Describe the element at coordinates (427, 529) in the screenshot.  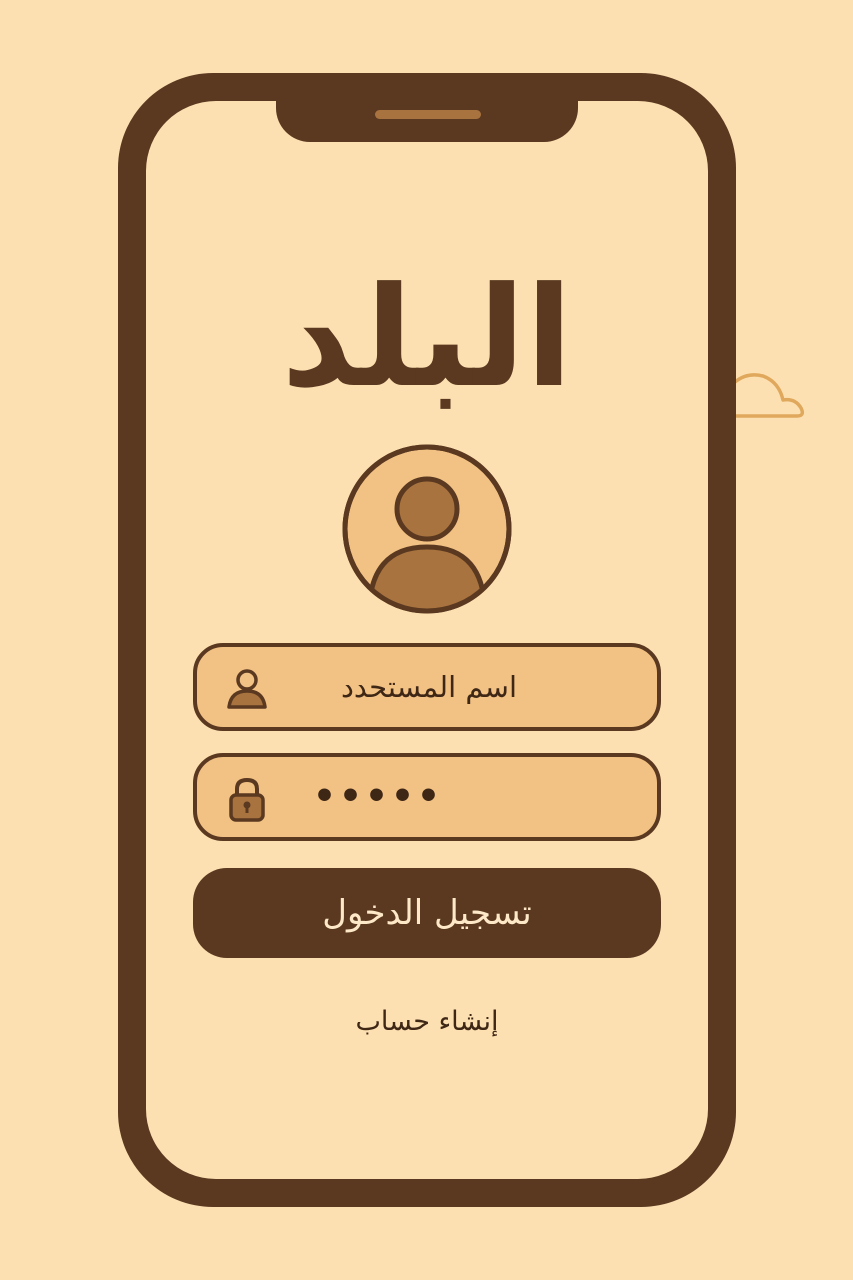
I see `user-avatar-icon` at that location.